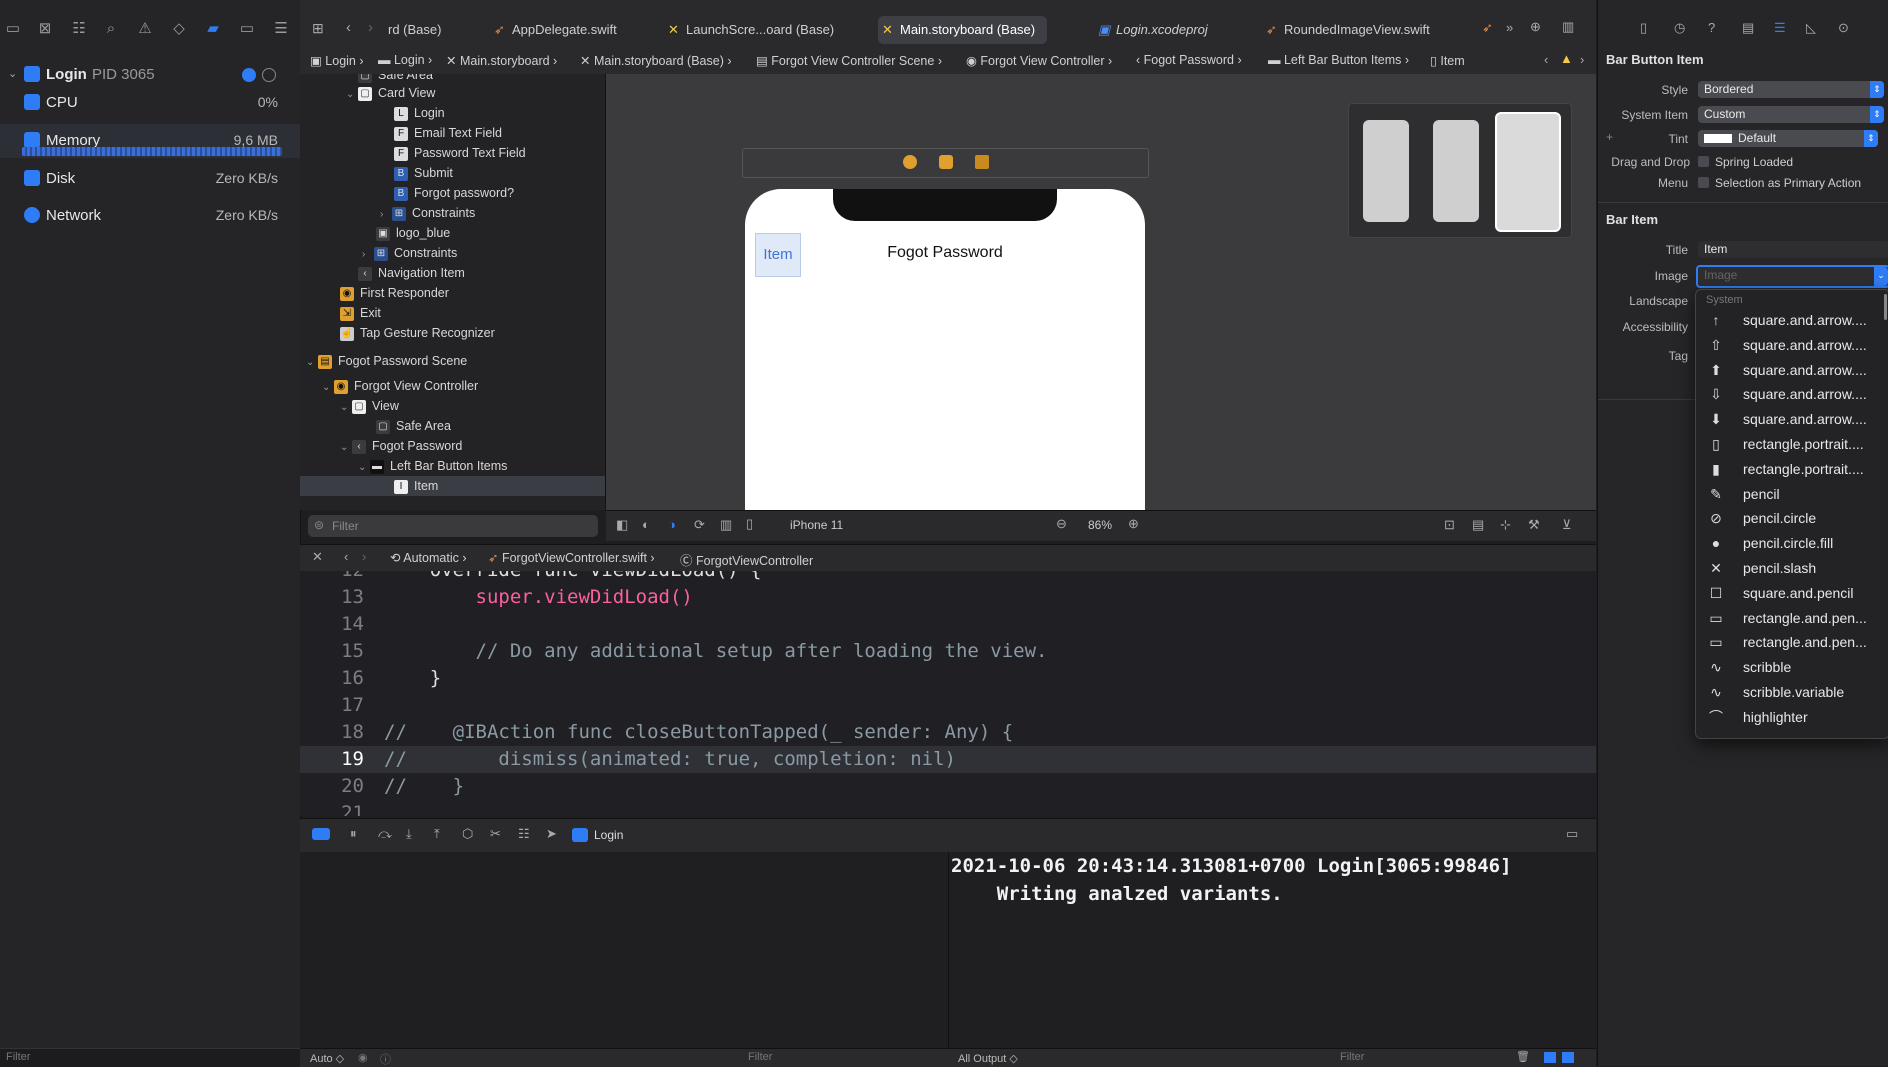 The width and height of the screenshot is (1888, 1067). Describe the element at coordinates (386, 361) in the screenshot. I see `outline-row: ⌄ ▤ Fogot Password Scene` at that location.